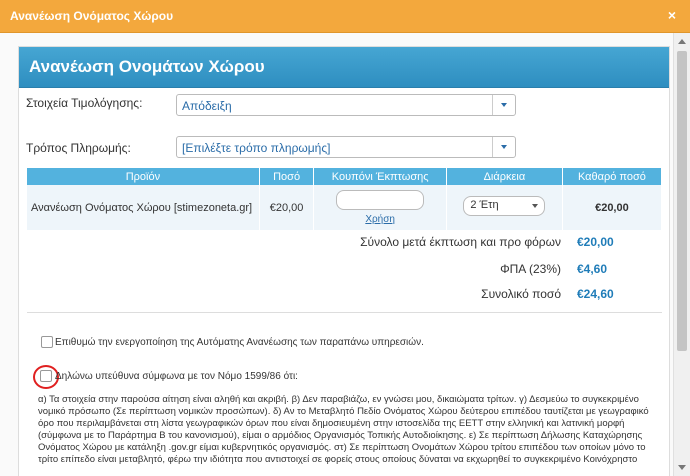  What do you see at coordinates (521, 294) in the screenshot?
I see `total-label: Συνολικό ποσό` at bounding box center [521, 294].